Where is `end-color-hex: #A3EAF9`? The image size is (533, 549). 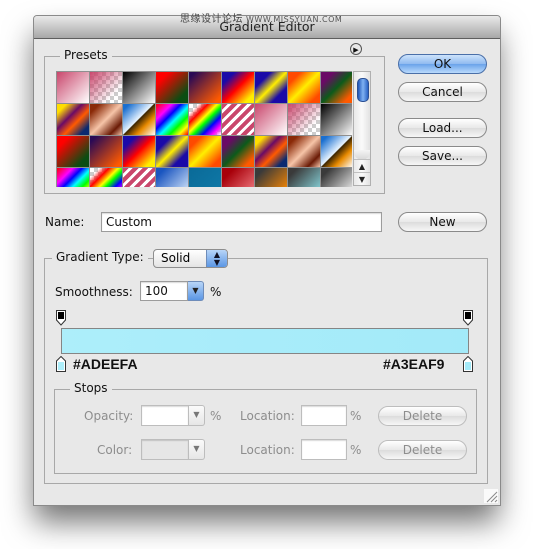
end-color-hex: #A3EAF9 is located at coordinates (414, 364).